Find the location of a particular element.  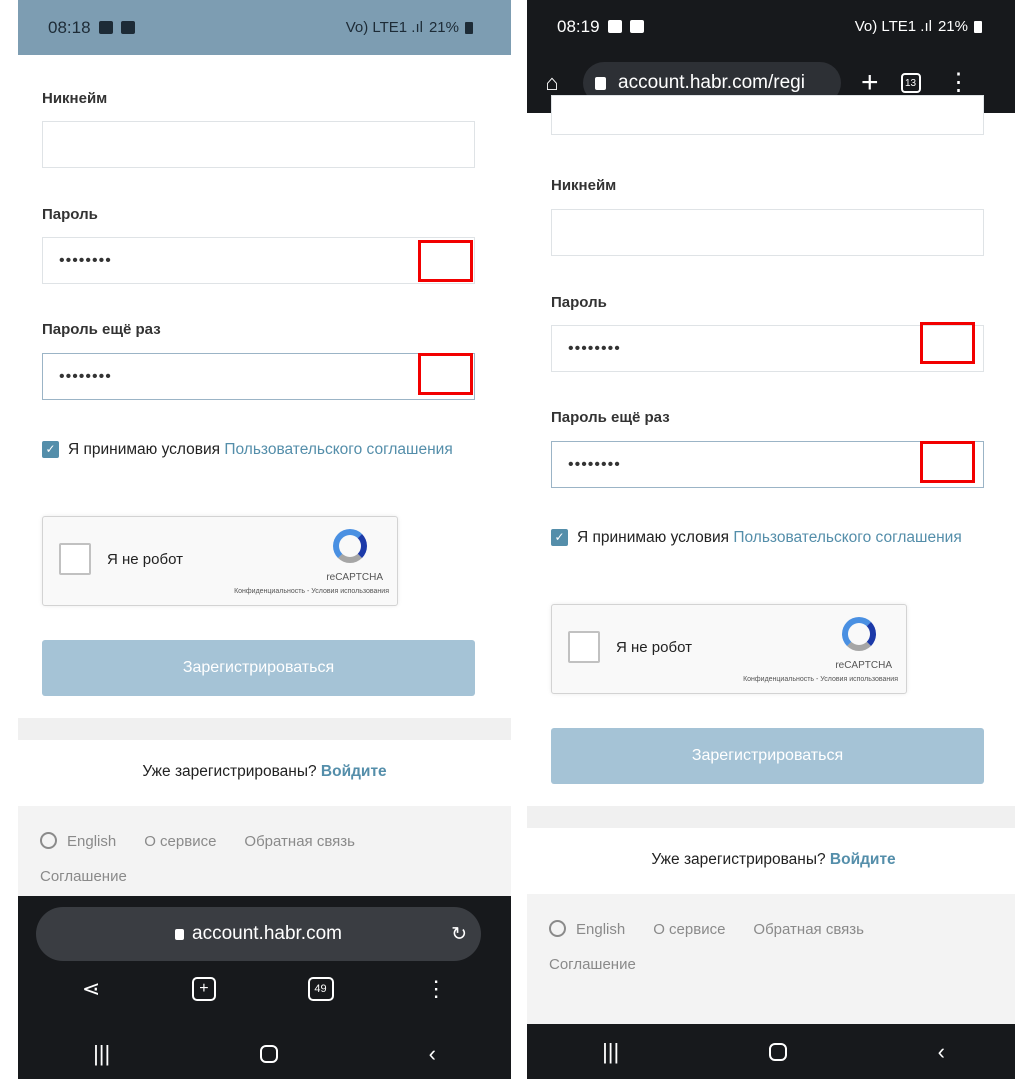

browser-toolbar: ⋖ + 49 ⋮ is located at coordinates (264, 989).